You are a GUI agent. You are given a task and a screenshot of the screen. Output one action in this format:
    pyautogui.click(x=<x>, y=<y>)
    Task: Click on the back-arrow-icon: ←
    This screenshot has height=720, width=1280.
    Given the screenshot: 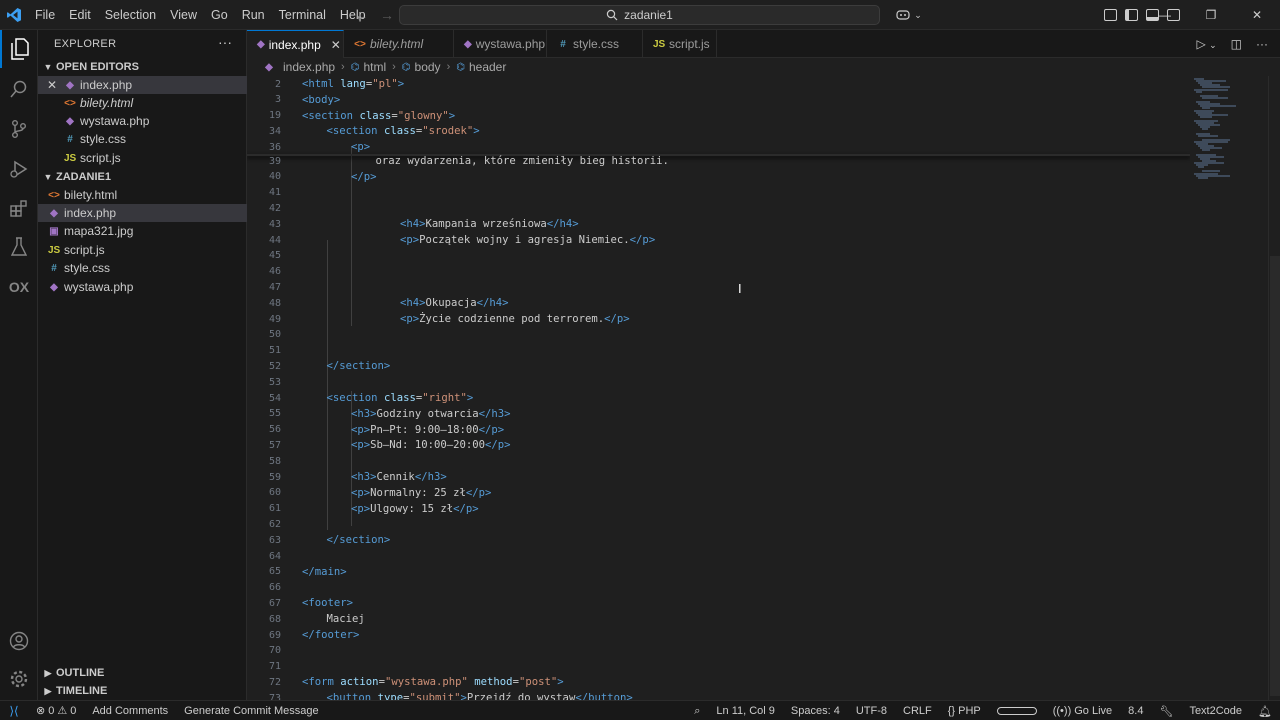 What is the action you would take?
    pyautogui.click(x=361, y=15)
    